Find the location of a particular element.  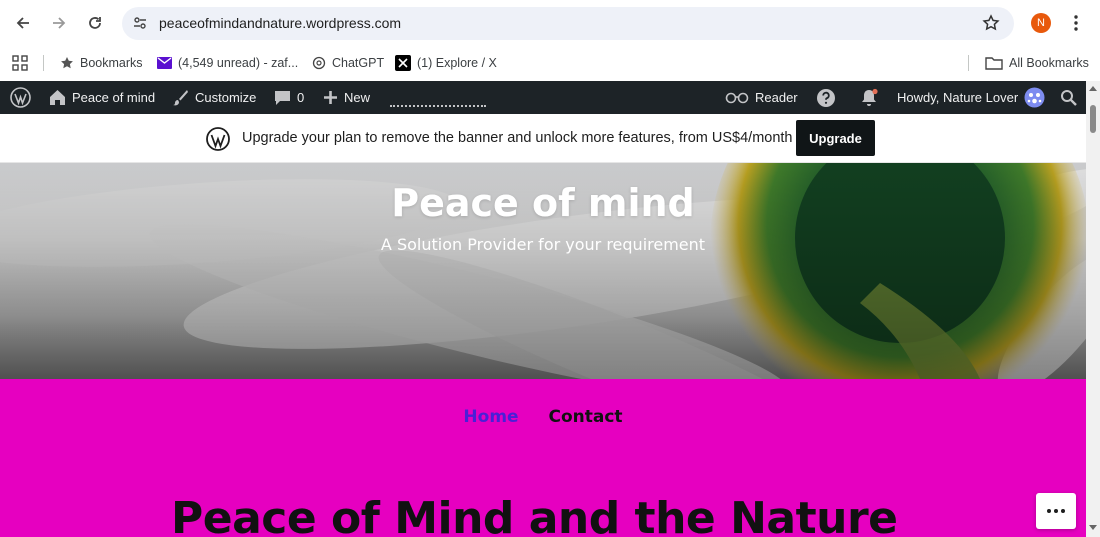

primary-navigation: Home Contact is located at coordinates (543, 417).